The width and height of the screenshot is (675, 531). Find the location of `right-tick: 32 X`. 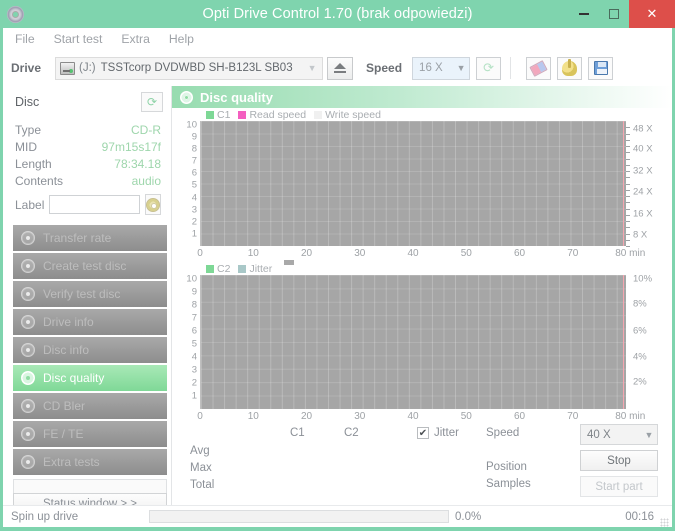

right-tick: 32 X is located at coordinates (643, 171).